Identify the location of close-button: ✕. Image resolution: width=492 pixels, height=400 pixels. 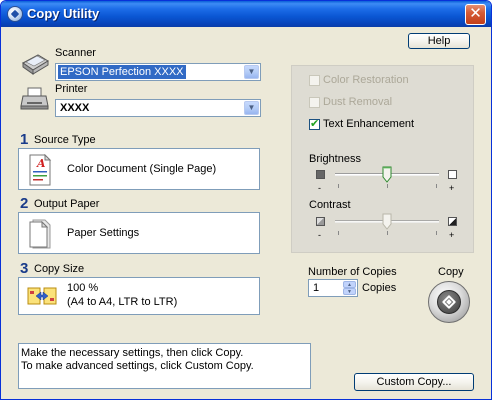
(475, 14).